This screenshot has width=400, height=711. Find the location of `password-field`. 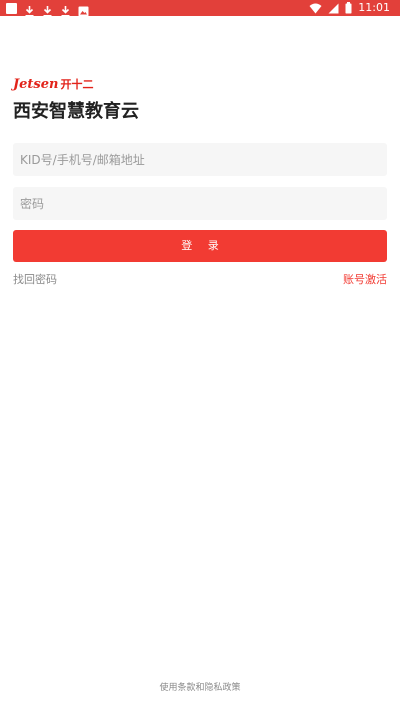

password-field is located at coordinates (200, 203).